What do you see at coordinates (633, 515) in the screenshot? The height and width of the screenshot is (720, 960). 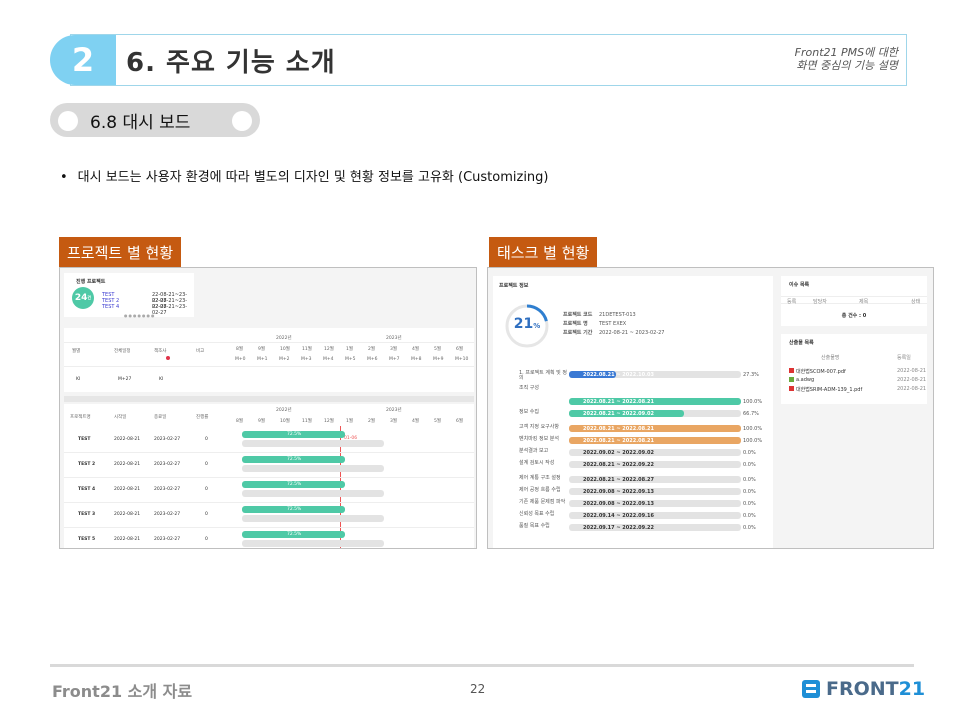 I see `task-row: 신뢰성 목표 수립 2022.09.14 ~ 2022.09.16 0.0%` at bounding box center [633, 515].